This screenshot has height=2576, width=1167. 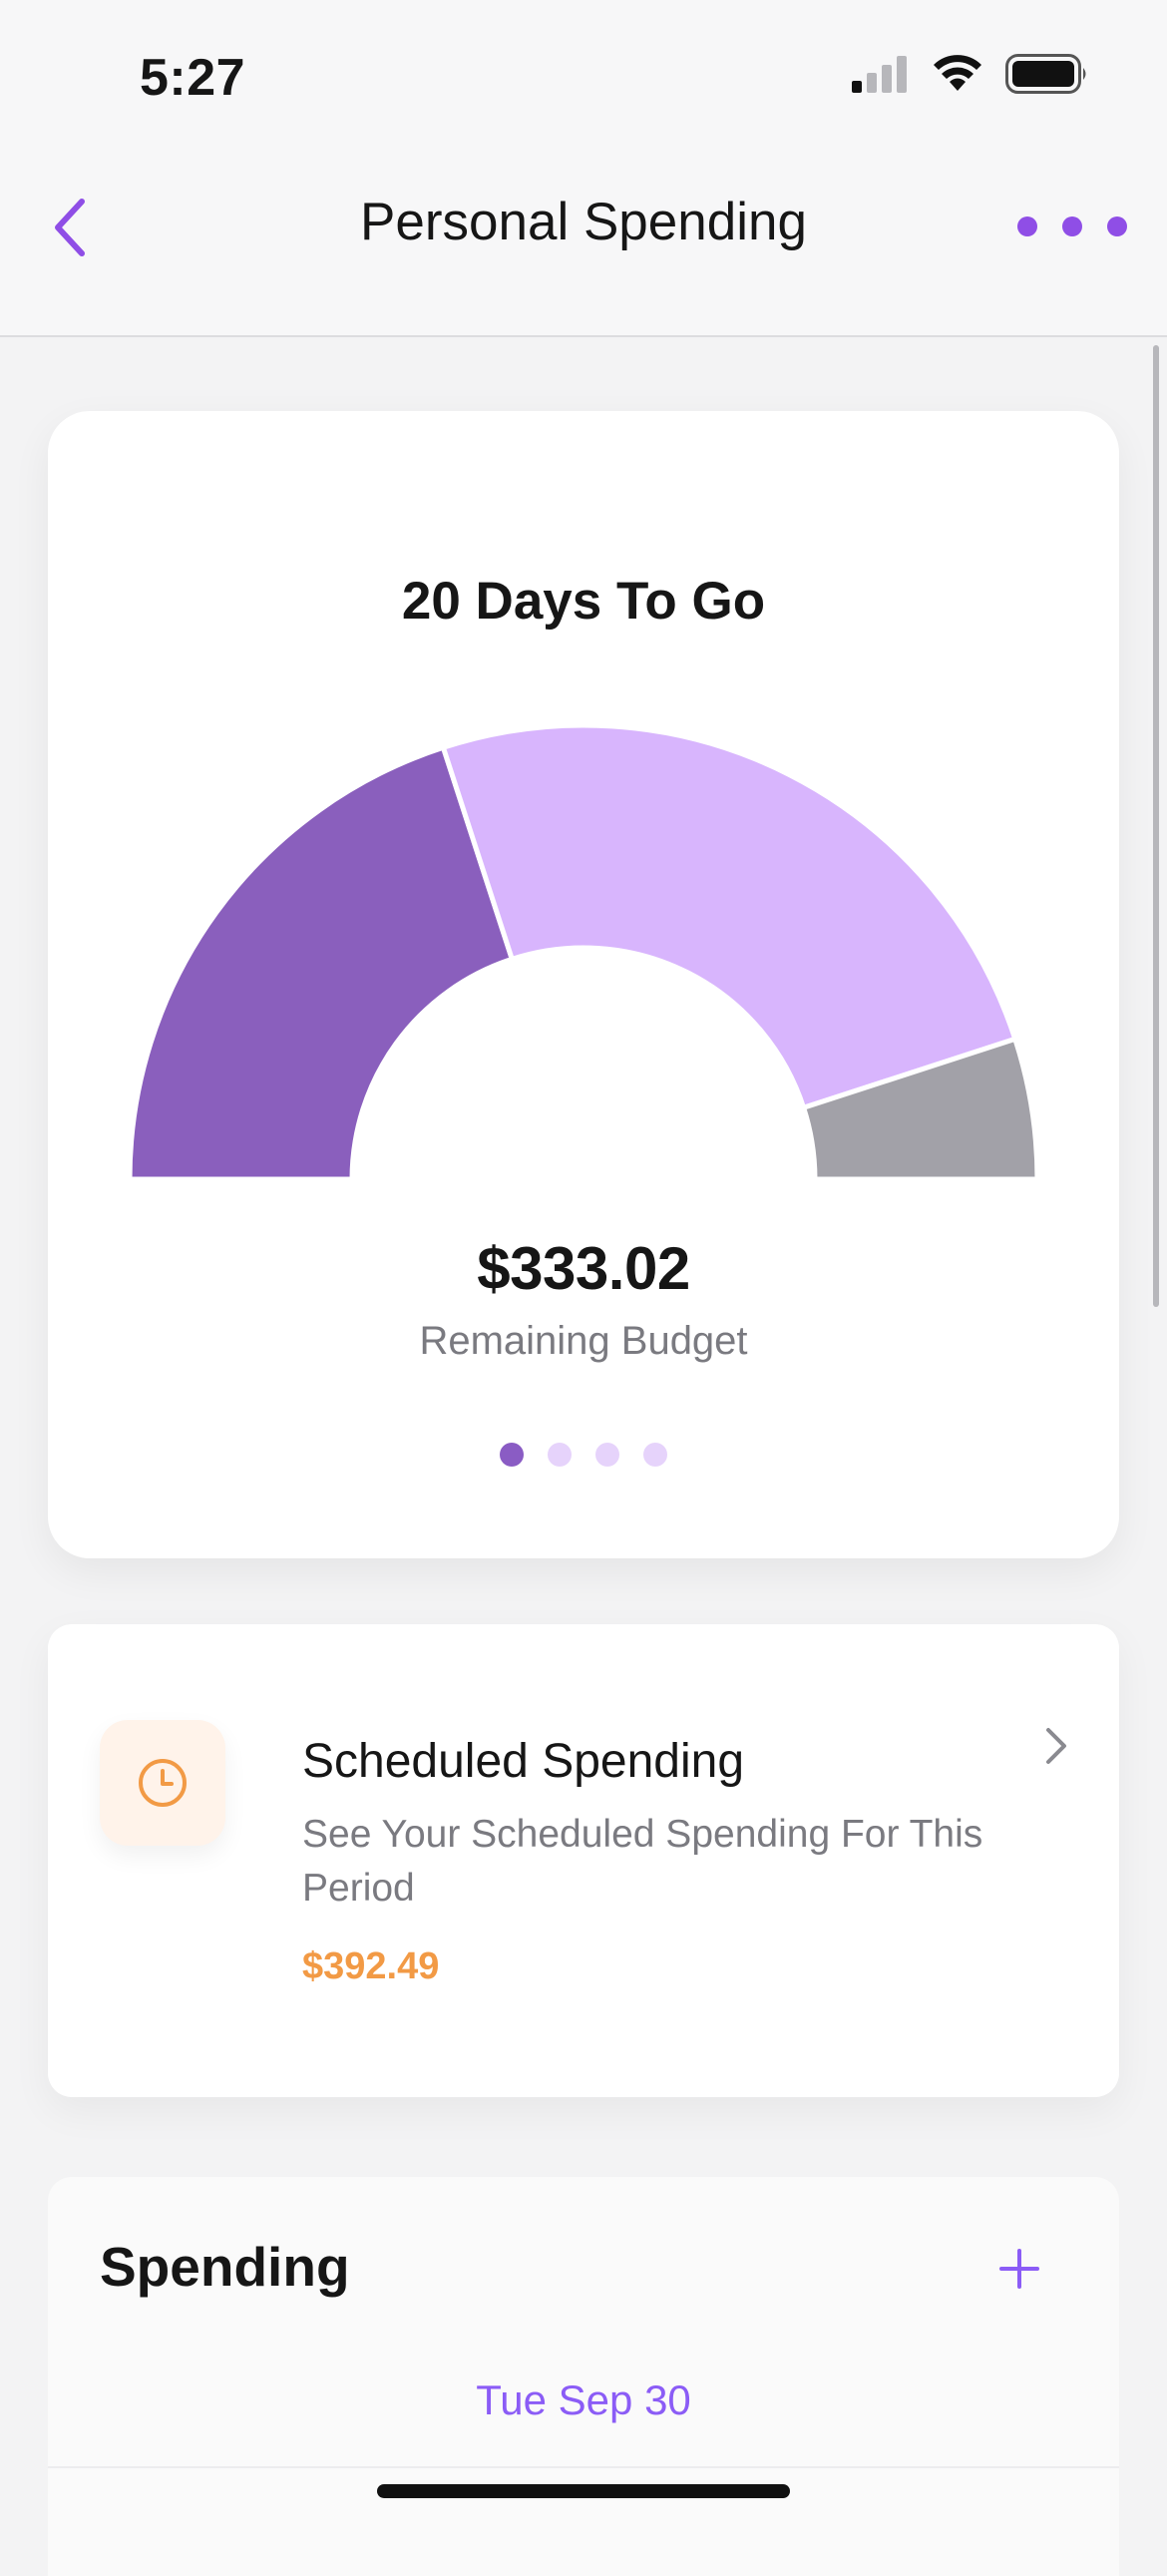 I want to click on divider, so click(x=583, y=2467).